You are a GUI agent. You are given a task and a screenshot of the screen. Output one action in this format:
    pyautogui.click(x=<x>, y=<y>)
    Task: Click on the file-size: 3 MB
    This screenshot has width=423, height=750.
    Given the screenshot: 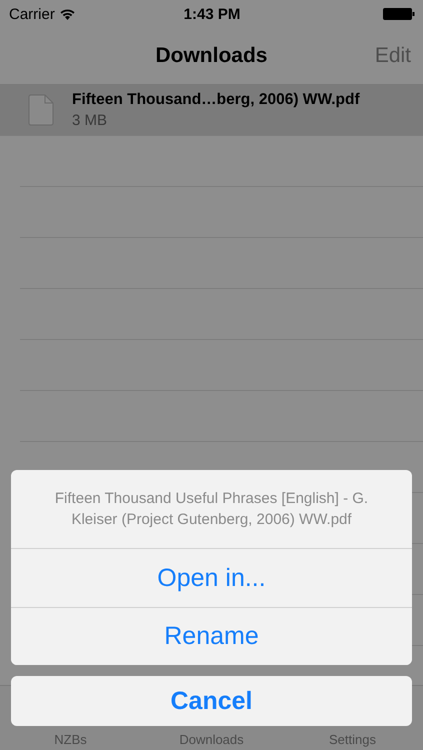 What is the action you would take?
    pyautogui.click(x=90, y=120)
    